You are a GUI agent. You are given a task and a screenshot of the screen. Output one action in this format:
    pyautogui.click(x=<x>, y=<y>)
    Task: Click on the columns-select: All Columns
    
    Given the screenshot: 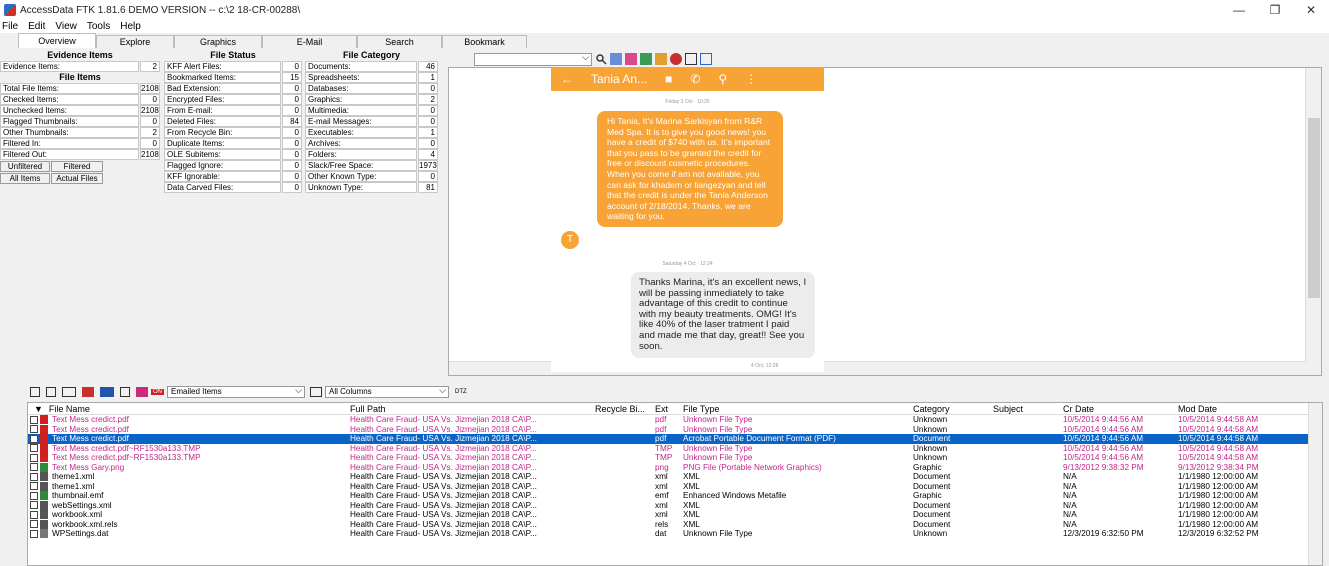 What is the action you would take?
    pyautogui.click(x=387, y=391)
    